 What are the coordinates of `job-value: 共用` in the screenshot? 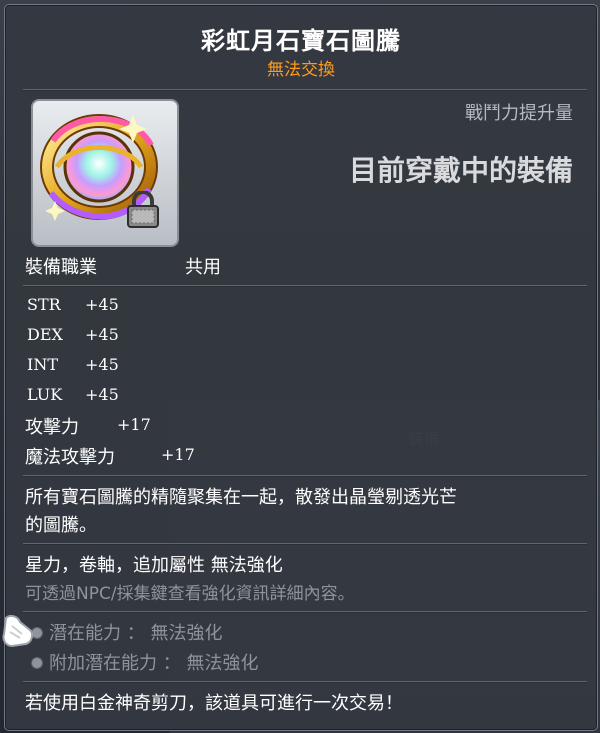 It's located at (203, 267).